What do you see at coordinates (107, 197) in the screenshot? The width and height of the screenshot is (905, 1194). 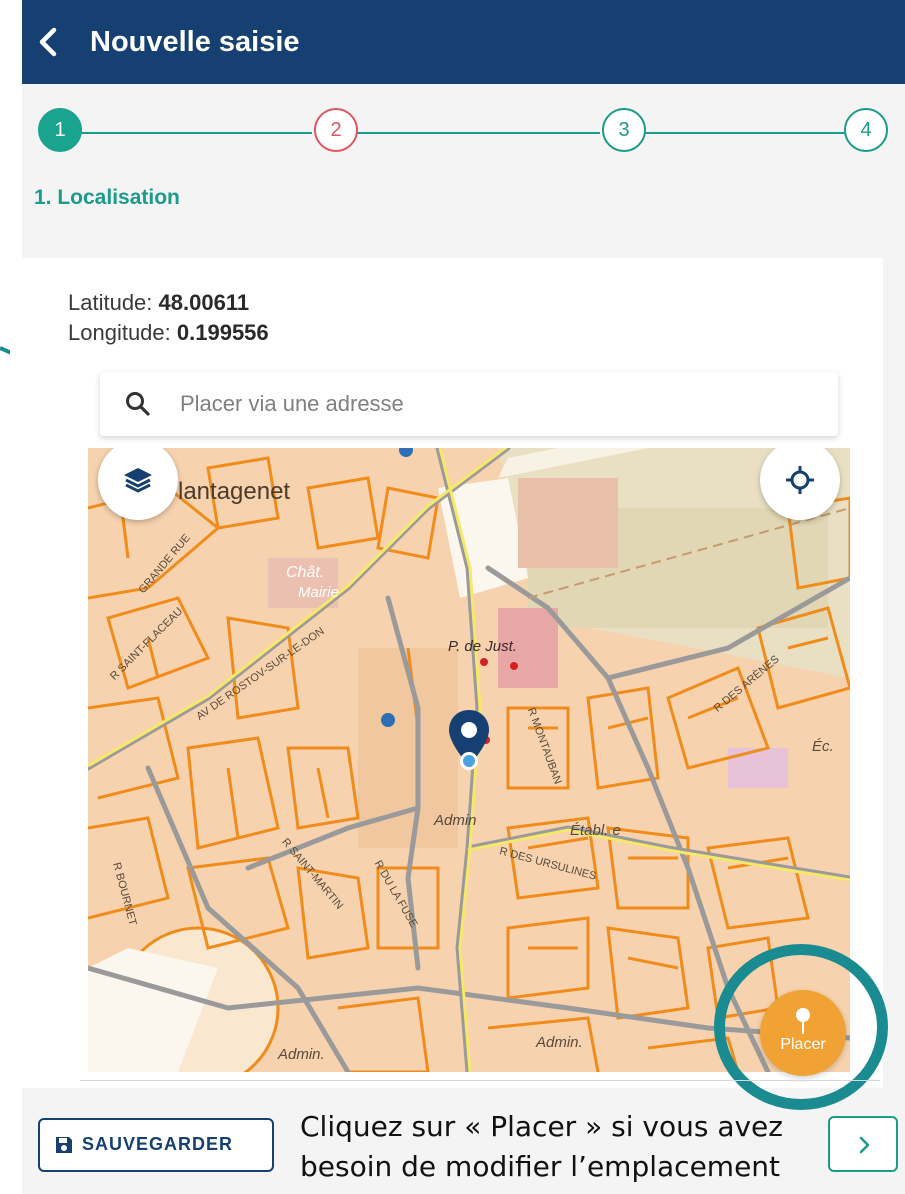 I see `section-title: 1. Localisation` at bounding box center [107, 197].